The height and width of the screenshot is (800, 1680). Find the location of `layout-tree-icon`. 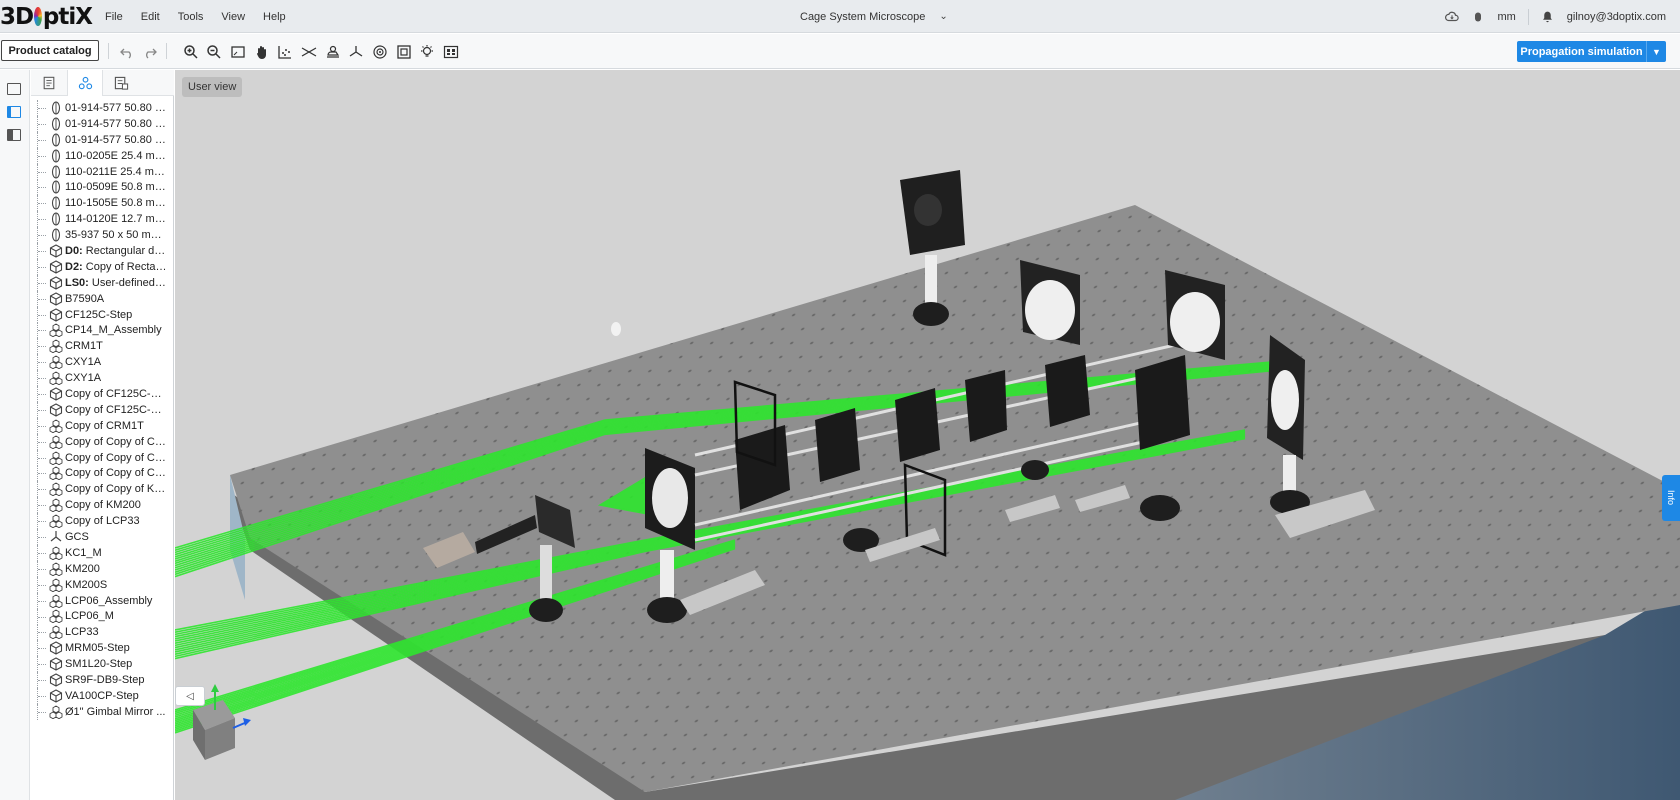

layout-tree-icon is located at coordinates (14, 112).